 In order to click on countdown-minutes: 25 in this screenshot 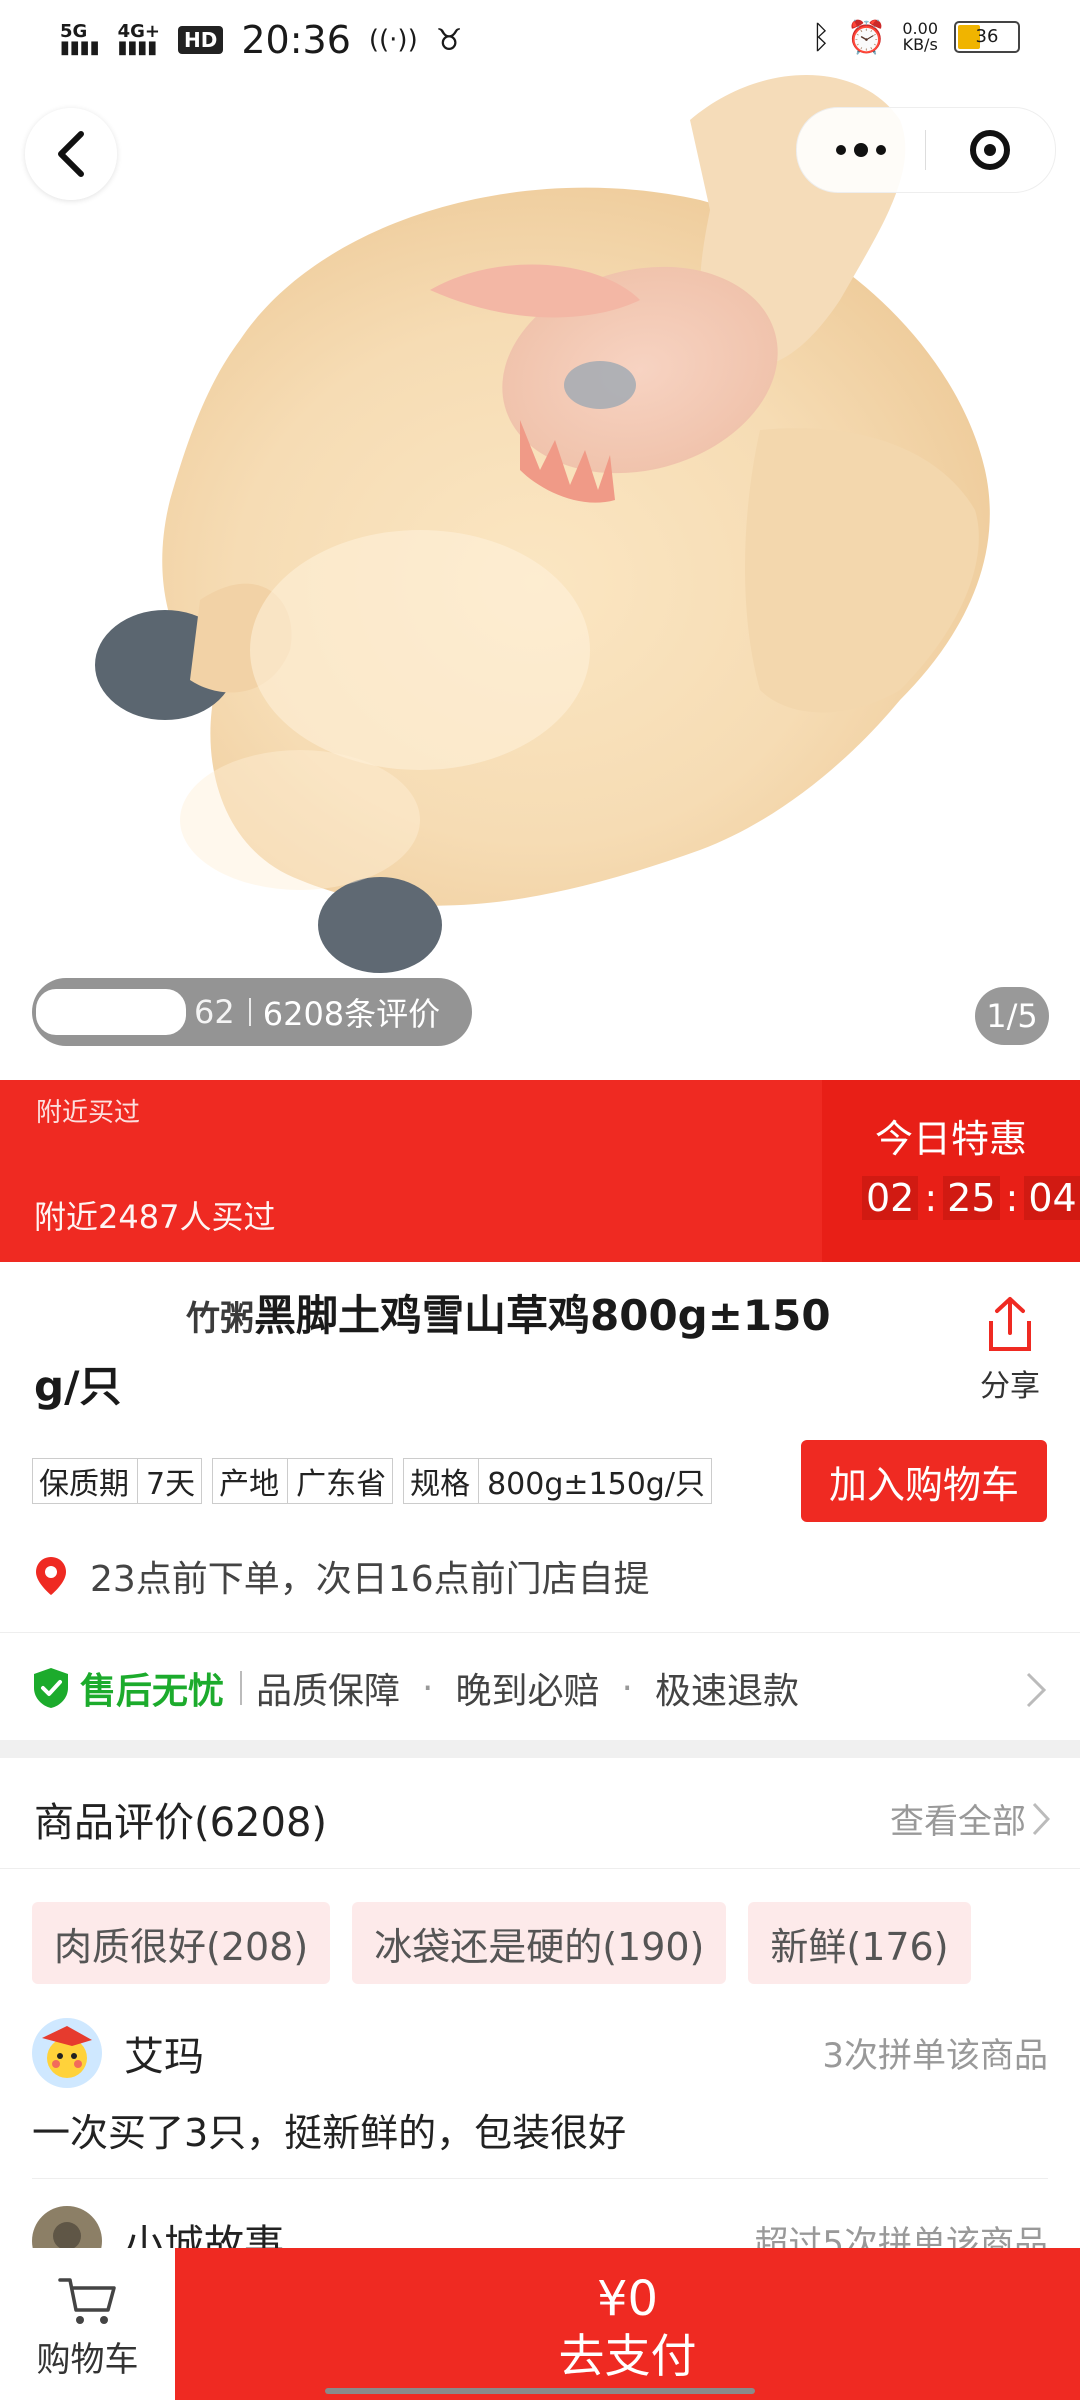, I will do `click(971, 1198)`.